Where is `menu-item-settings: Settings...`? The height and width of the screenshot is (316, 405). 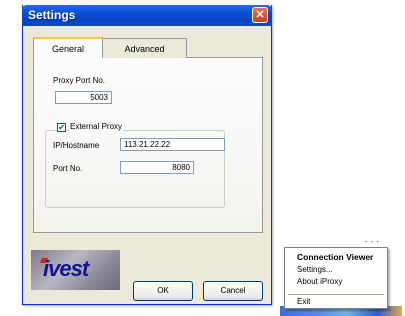
menu-item-settings: Settings... is located at coordinates (315, 269).